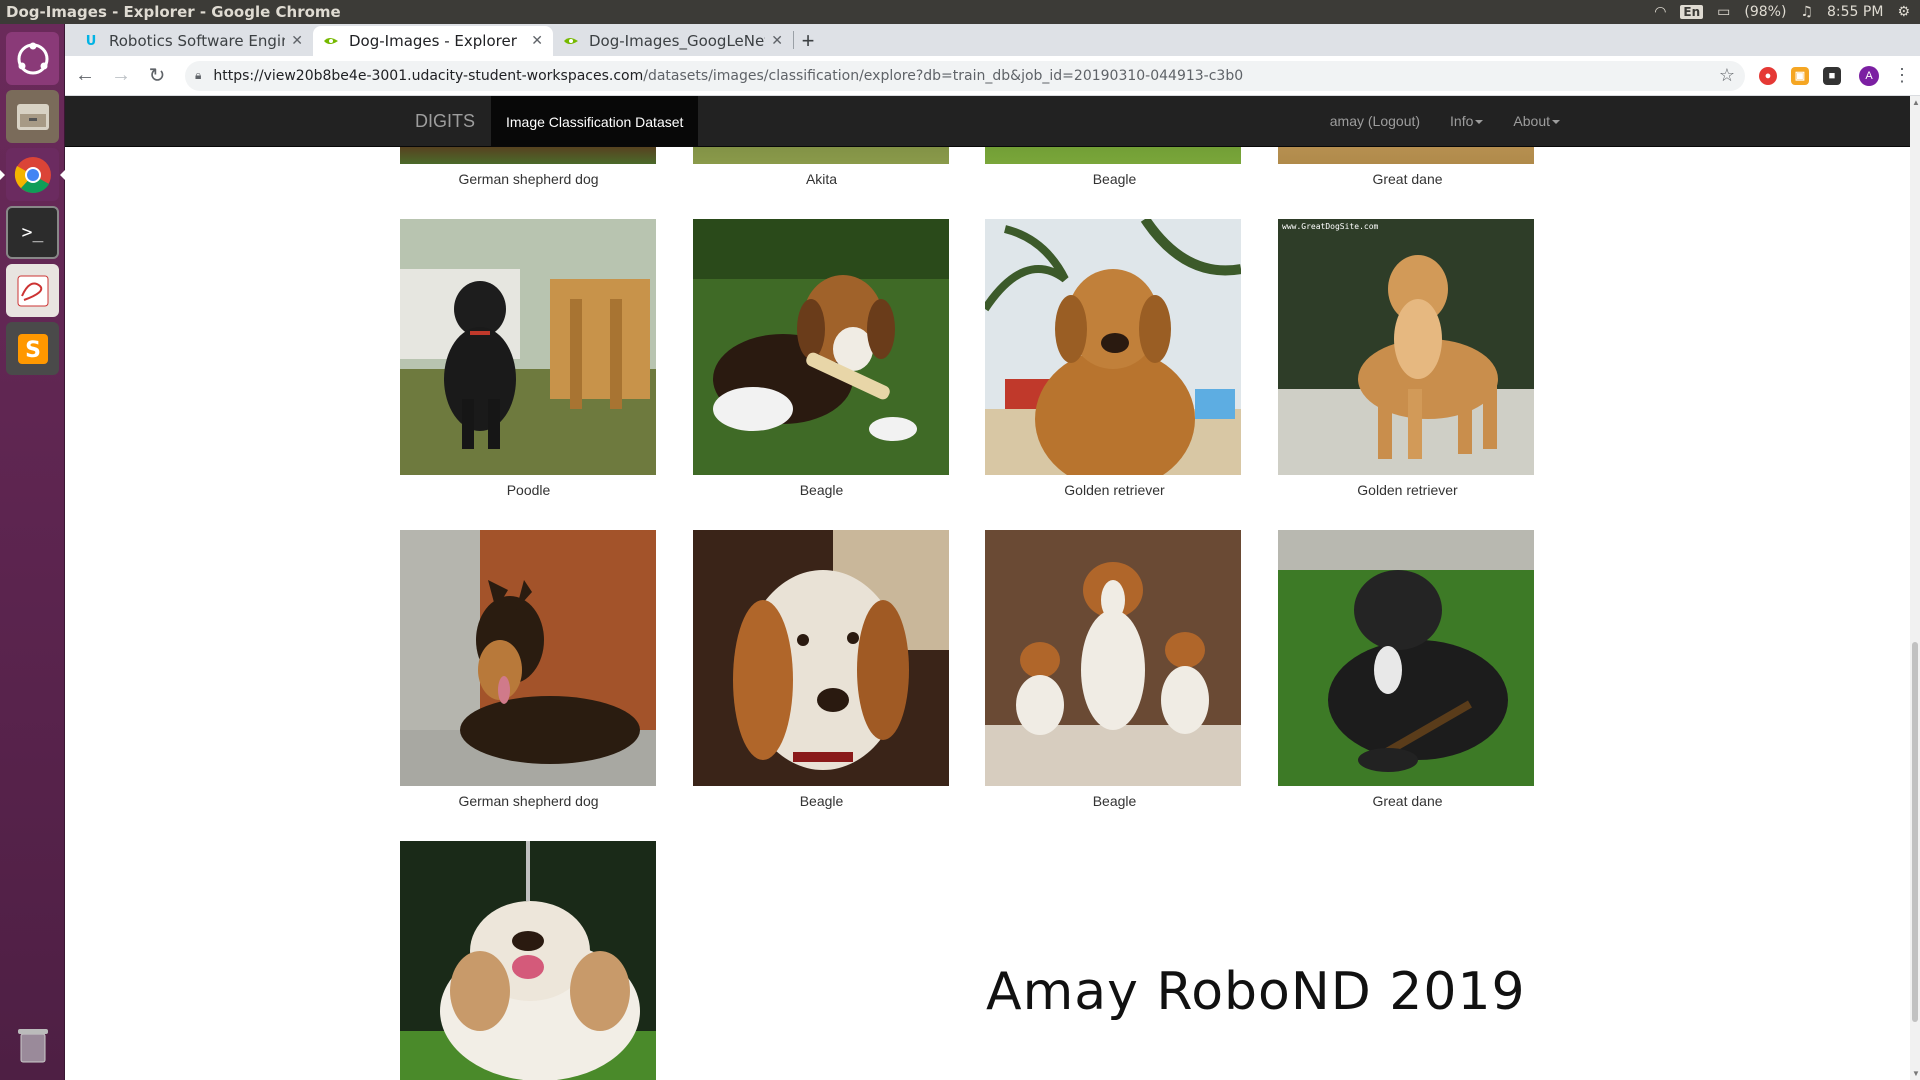  Describe the element at coordinates (528, 347) in the screenshot. I see `poodle-photo` at that location.